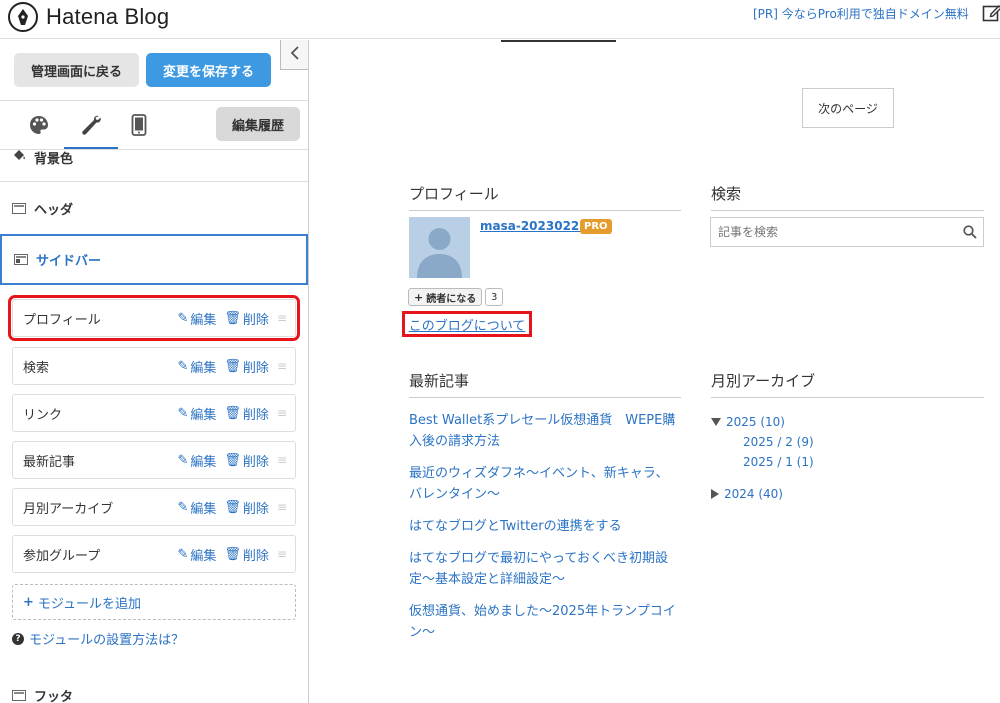 The width and height of the screenshot is (1000, 703). I want to click on logo-text: Hatena Blog, so click(108, 16).